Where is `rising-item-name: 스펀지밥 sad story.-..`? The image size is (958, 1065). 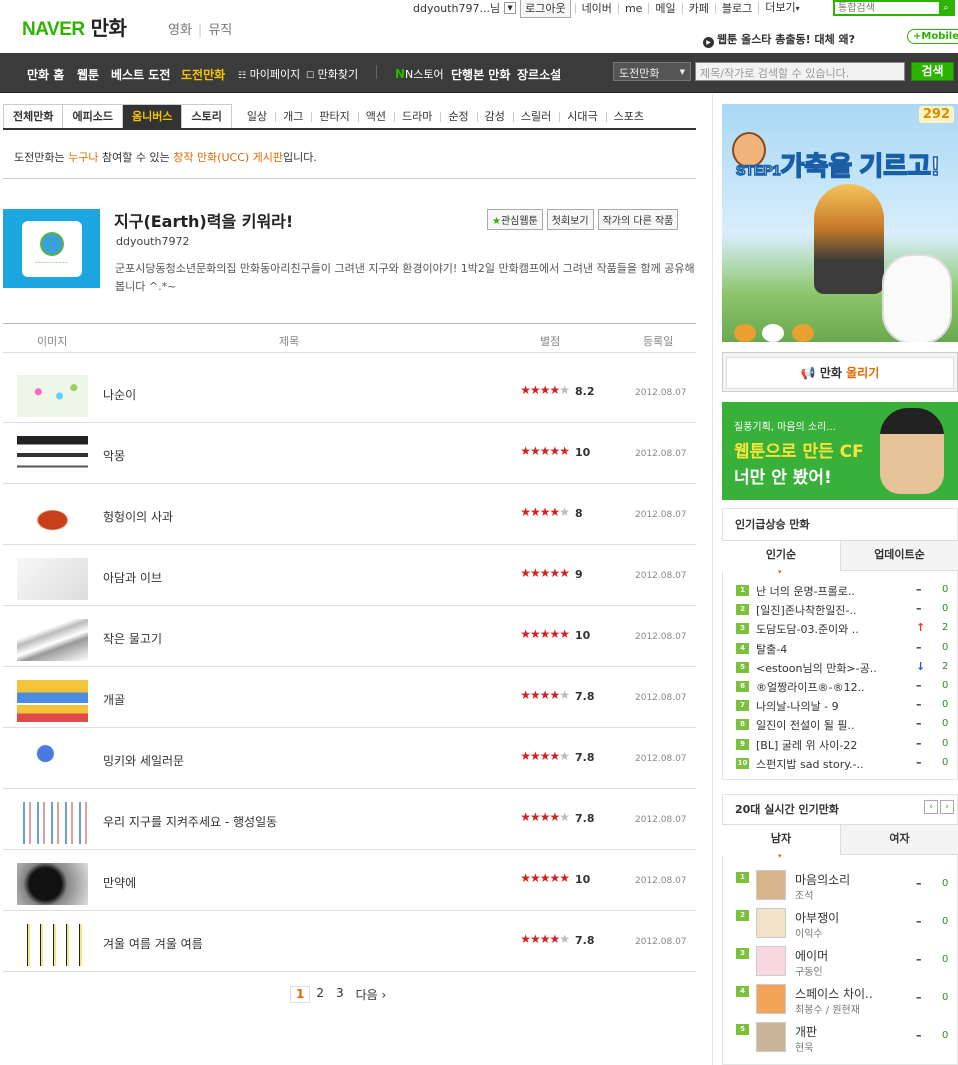 rising-item-name: 스펀지밥 sad story.-.. is located at coordinates (810, 764).